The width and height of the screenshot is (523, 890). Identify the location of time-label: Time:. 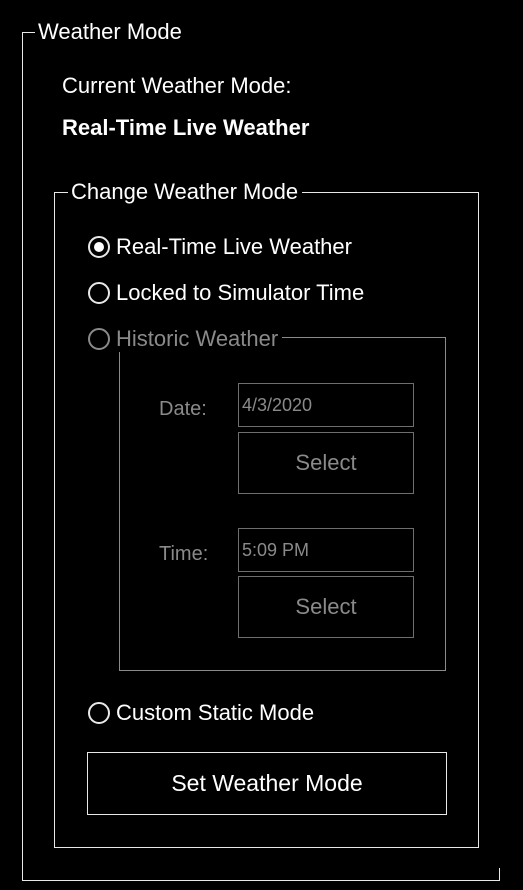
(184, 554).